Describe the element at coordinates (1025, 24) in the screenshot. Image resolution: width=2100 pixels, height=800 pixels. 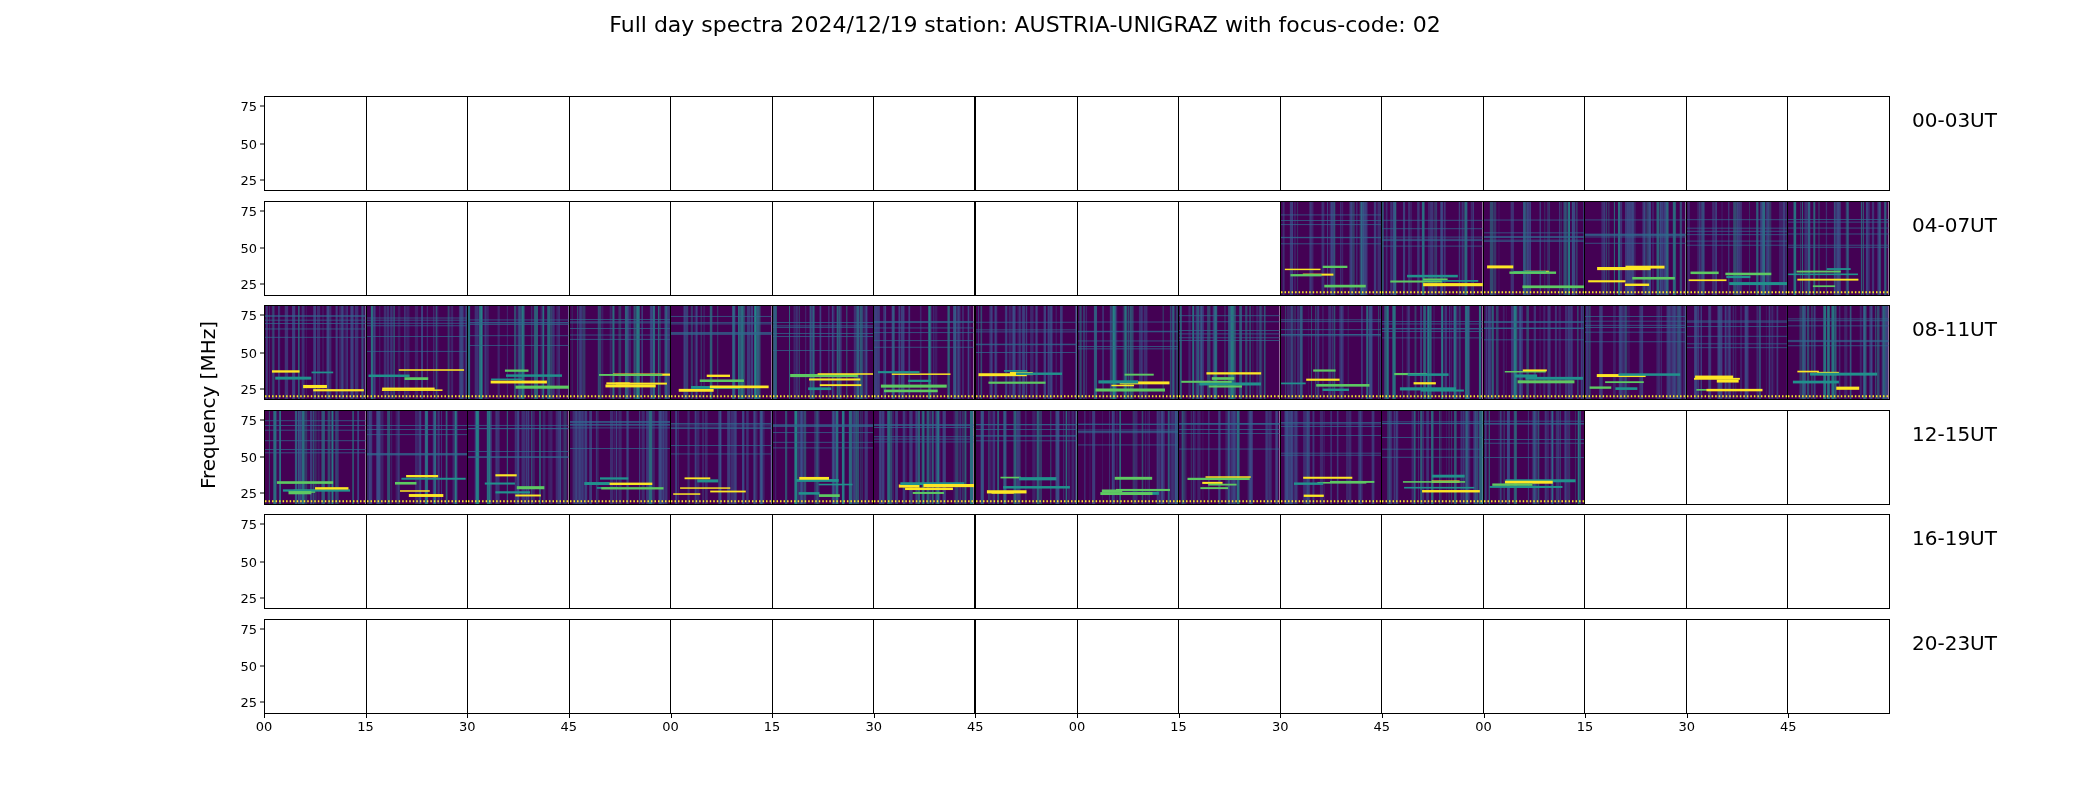
I see `figure-title: Full day spectra 2024/12/19 station: AUSTRIA-UNIGRAZ with focus-code: 02` at that location.